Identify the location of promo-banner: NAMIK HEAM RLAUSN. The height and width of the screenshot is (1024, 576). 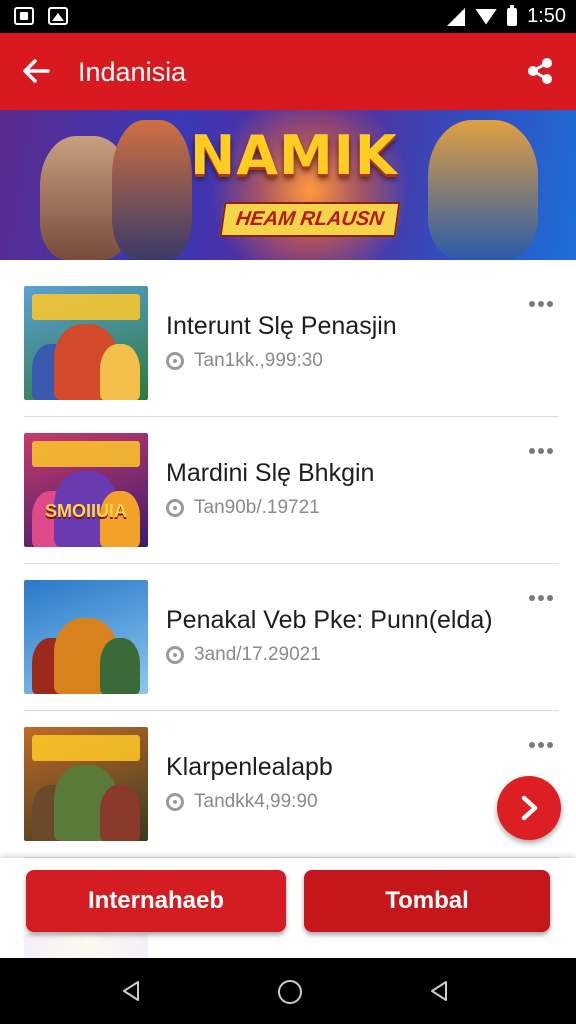
(288, 185).